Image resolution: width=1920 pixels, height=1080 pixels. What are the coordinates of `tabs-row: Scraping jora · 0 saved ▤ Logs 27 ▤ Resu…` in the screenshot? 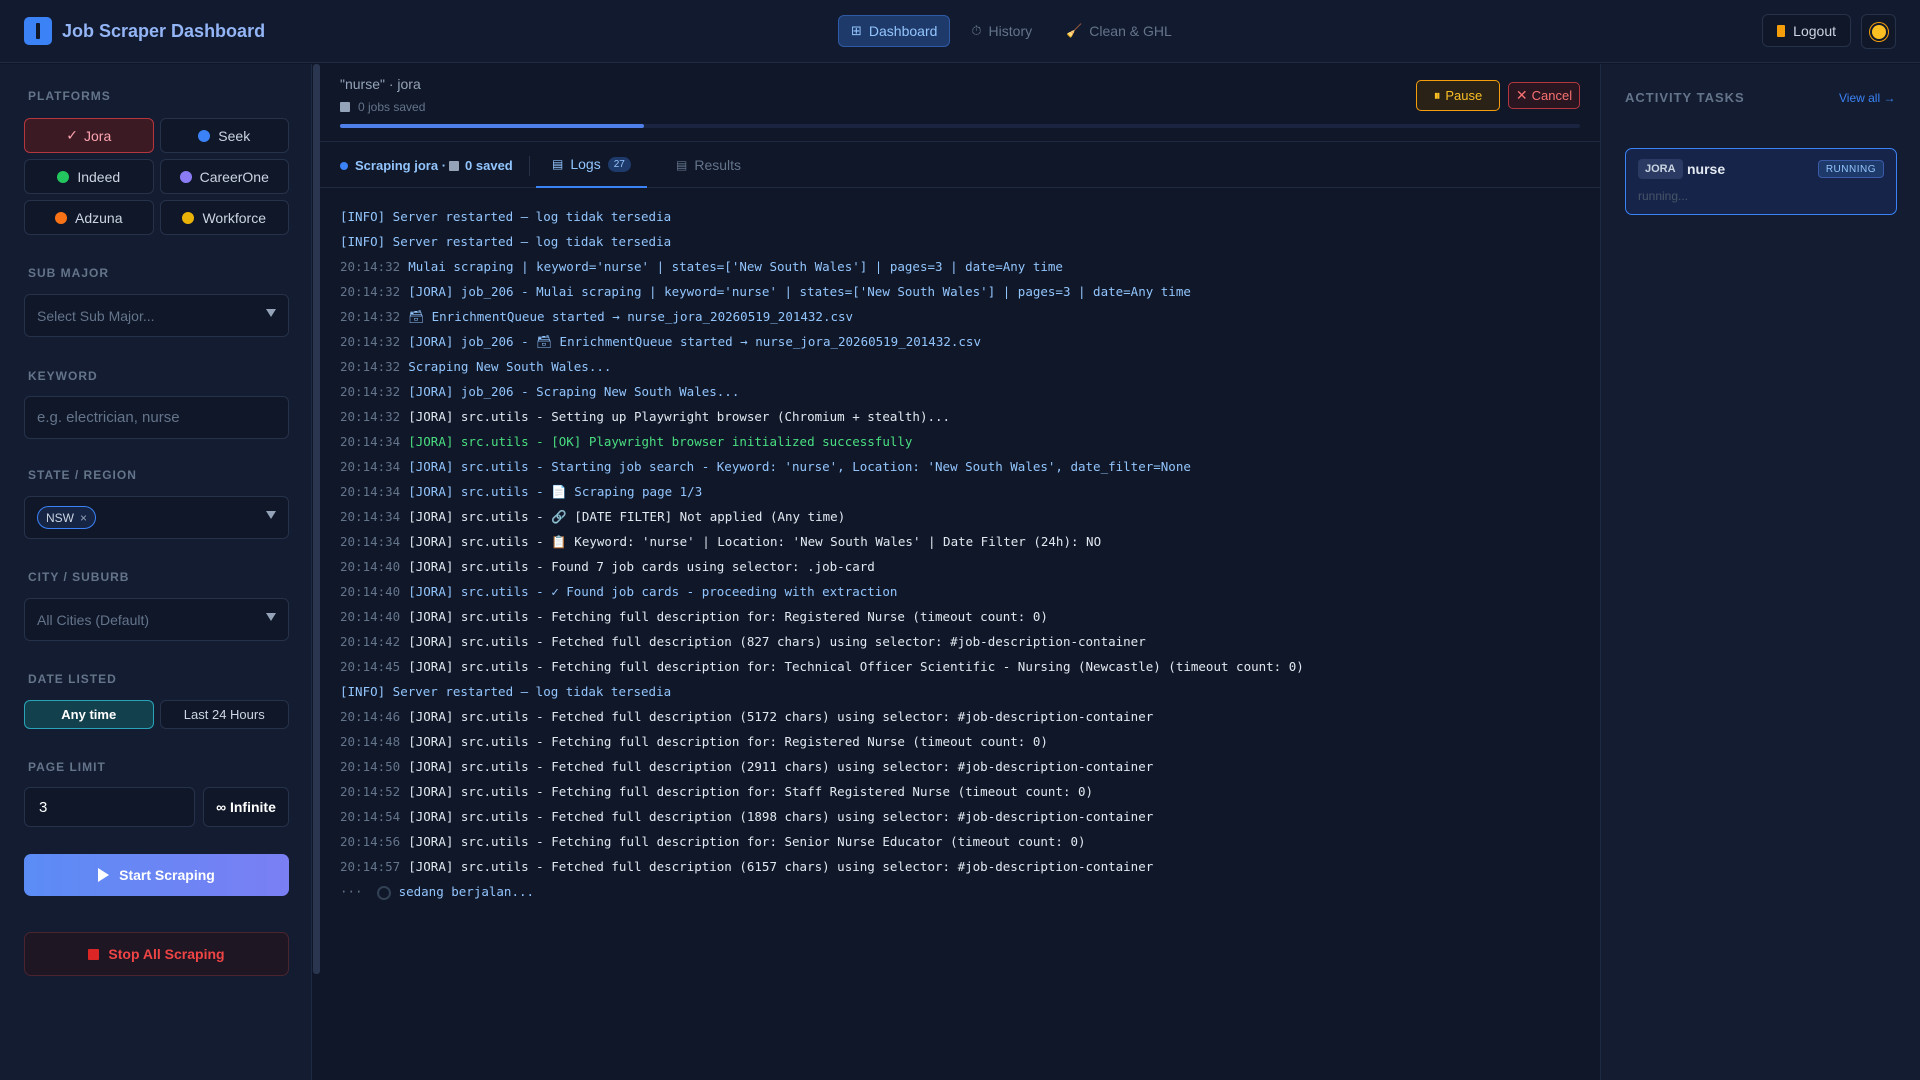 It's located at (960, 165).